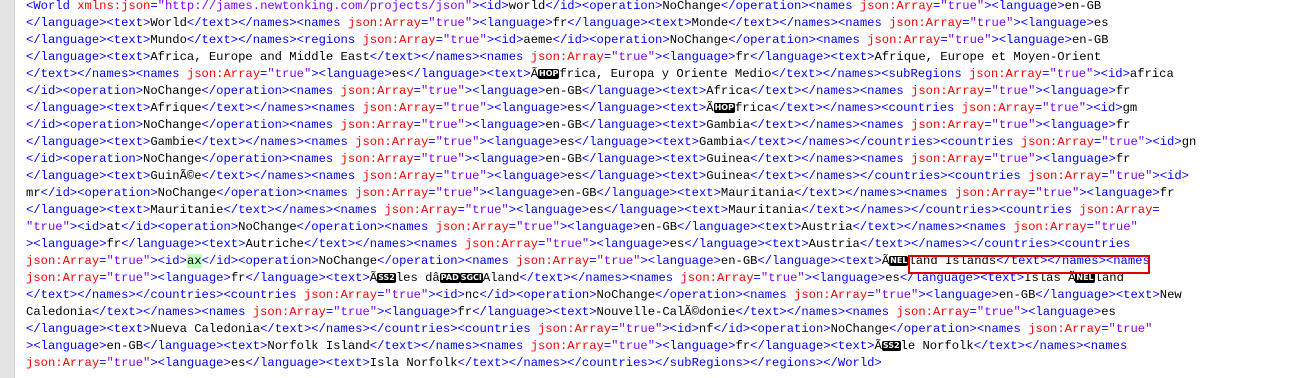 The width and height of the screenshot is (1309, 378). Describe the element at coordinates (891, 346) in the screenshot. I see `control-char-glyph: SS2` at that location.